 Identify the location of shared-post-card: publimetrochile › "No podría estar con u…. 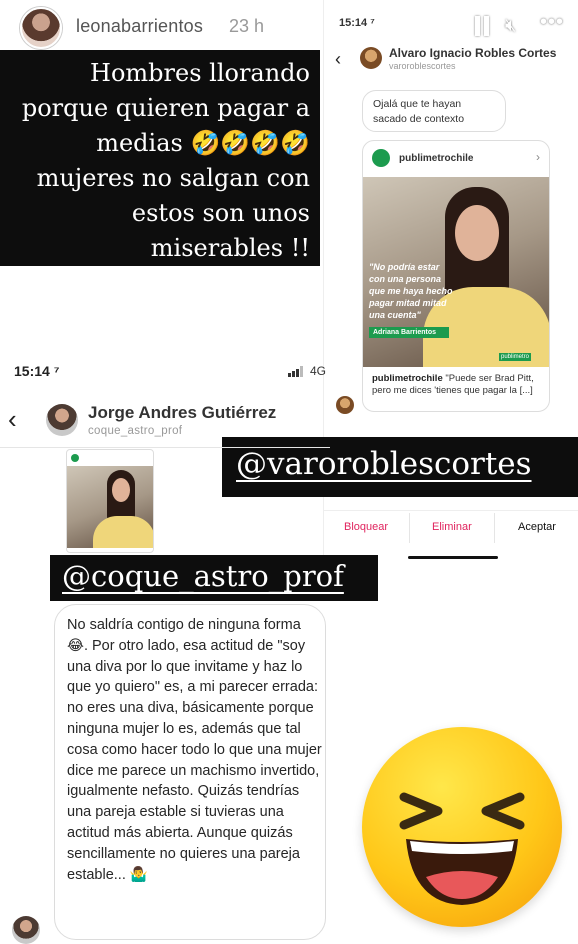
(456, 276).